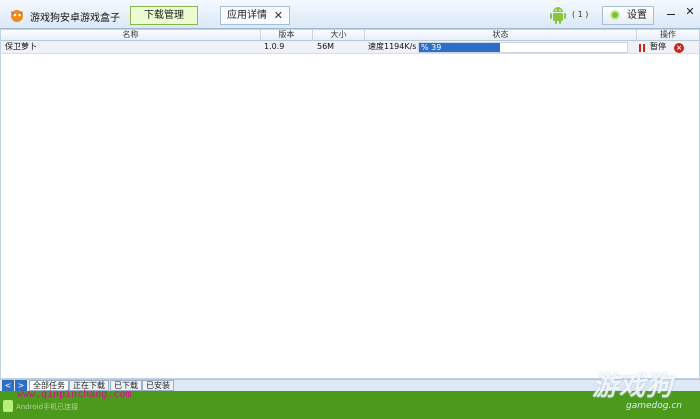 The image size is (700, 419). Describe the element at coordinates (274, 46) in the screenshot. I see `row-version: 1.0.9` at that location.